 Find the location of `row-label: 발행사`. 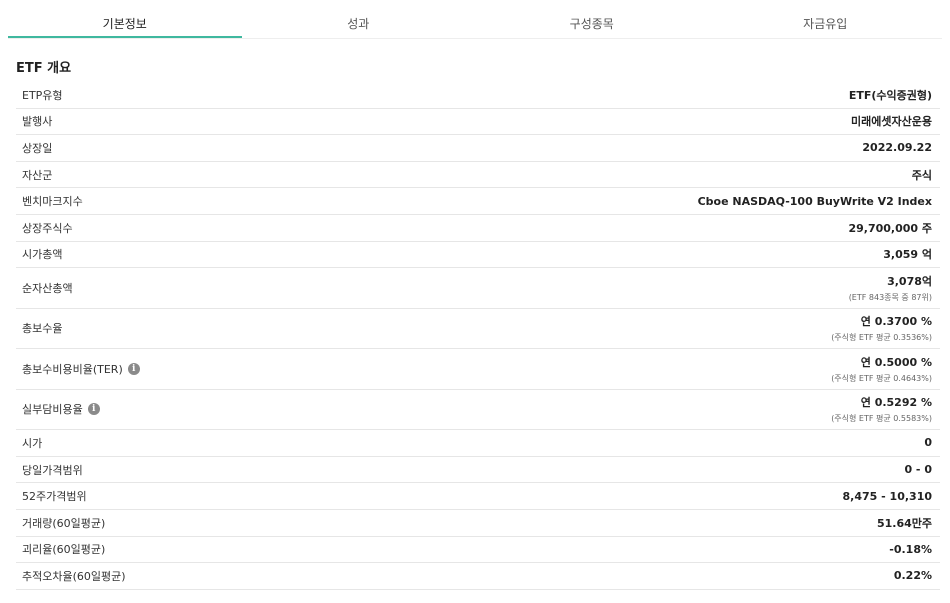

row-label: 발행사 is located at coordinates (37, 122).